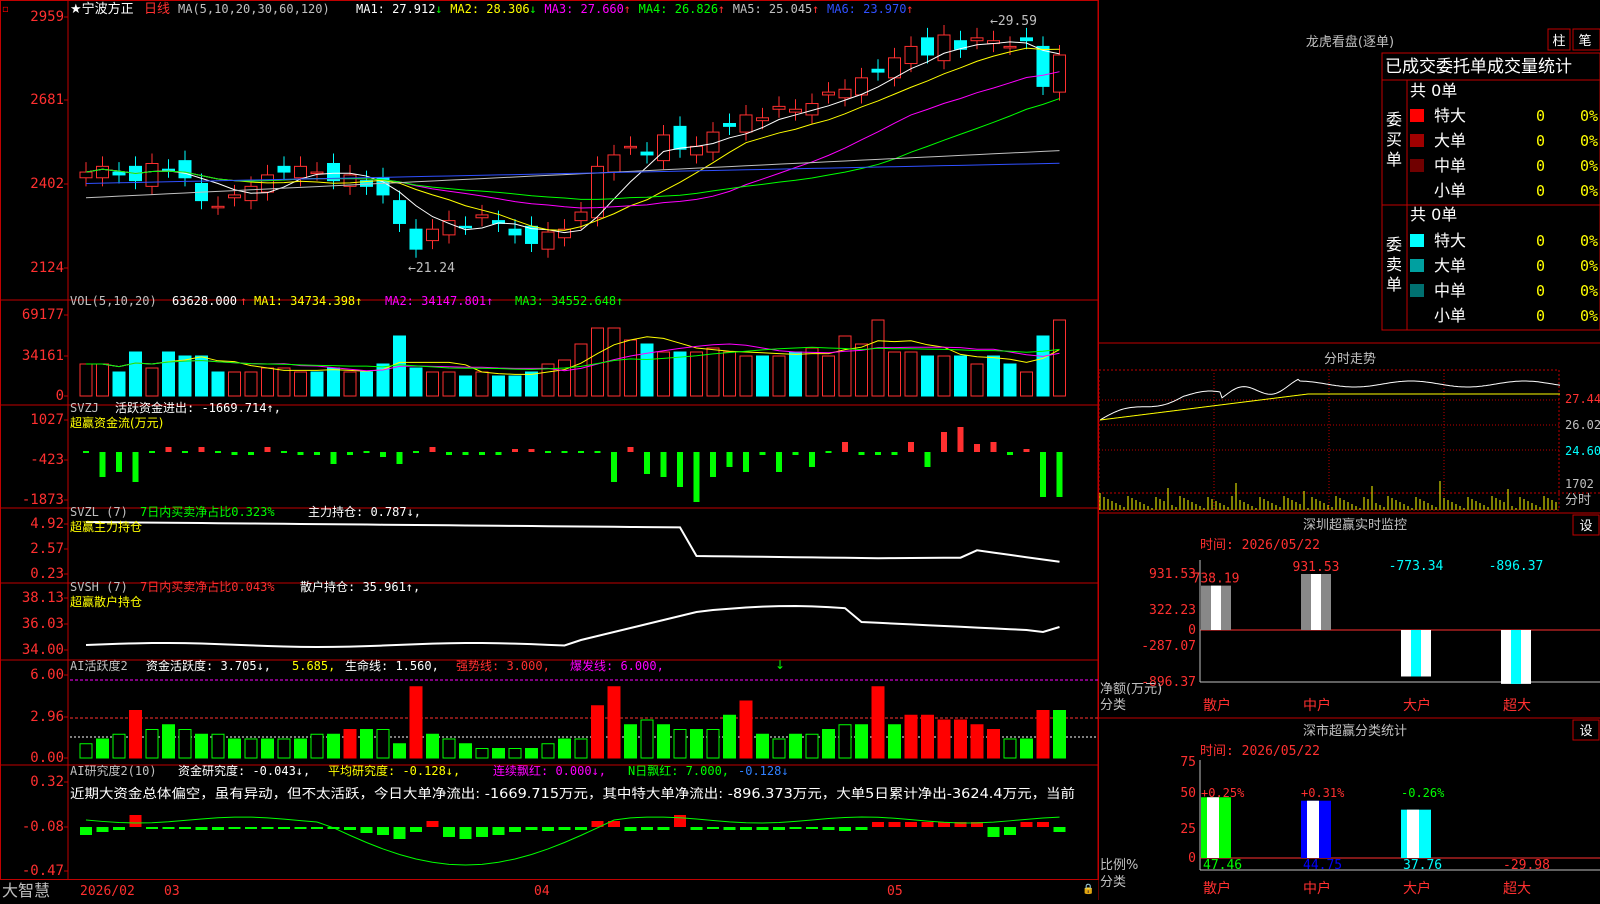 The image size is (1600, 904). I want to click on dragon-tabs: 已成交委托单成交量统计, so click(1478, 67).